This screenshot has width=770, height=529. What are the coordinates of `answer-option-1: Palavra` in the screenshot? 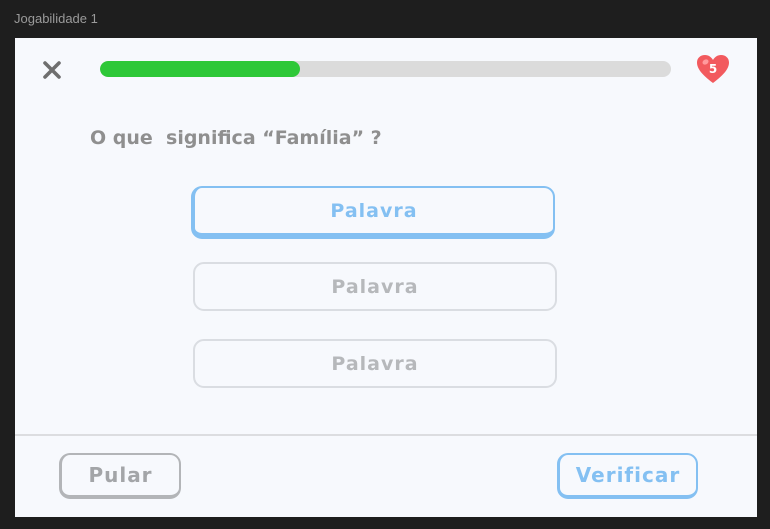 It's located at (373, 212).